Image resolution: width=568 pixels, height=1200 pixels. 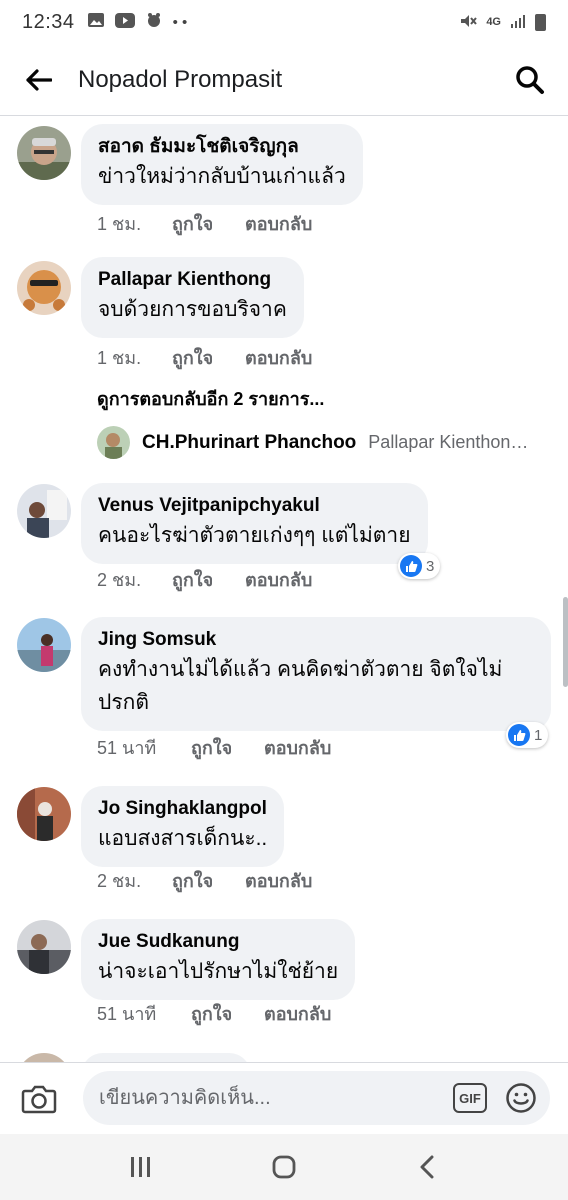 I want to click on emoji-button, so click(x=521, y=1098).